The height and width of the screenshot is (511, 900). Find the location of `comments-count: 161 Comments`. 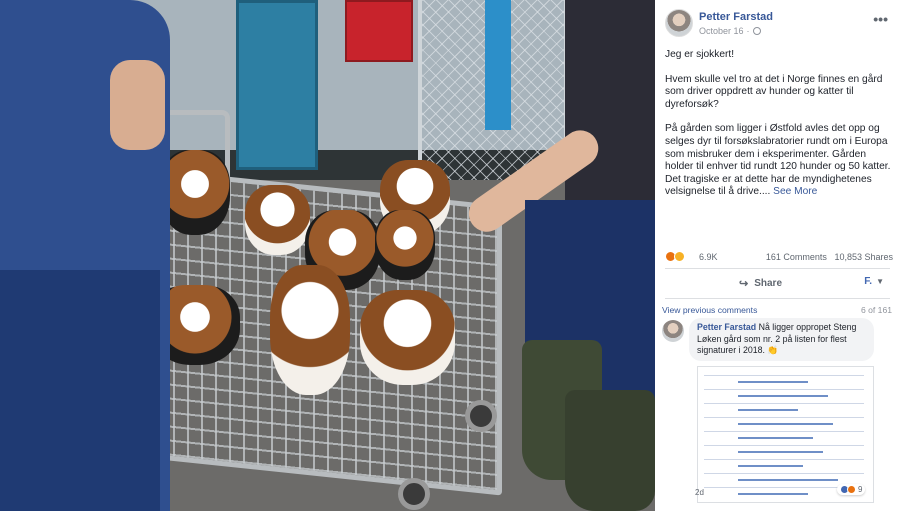

comments-count: 161 Comments is located at coordinates (796, 257).